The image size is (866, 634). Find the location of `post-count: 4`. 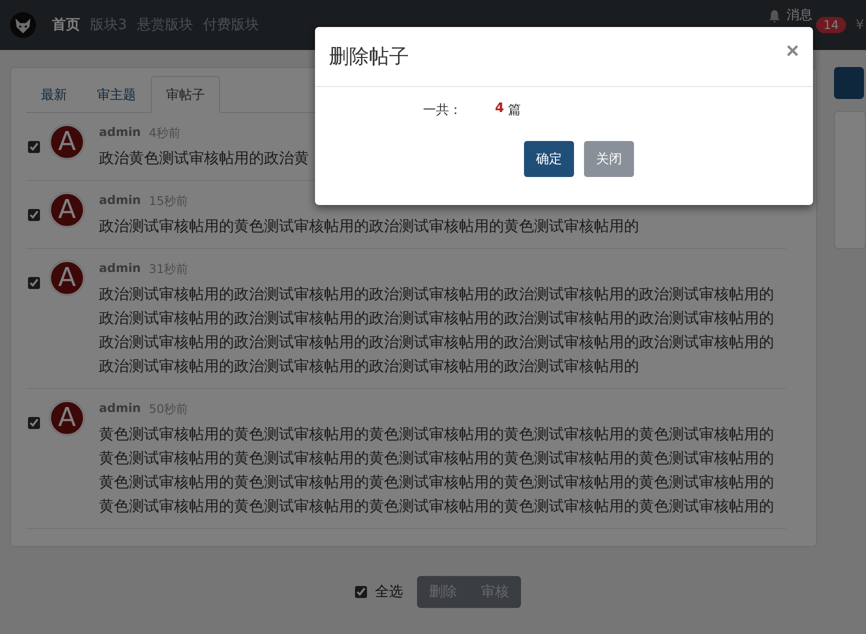

post-count: 4 is located at coordinates (499, 109).